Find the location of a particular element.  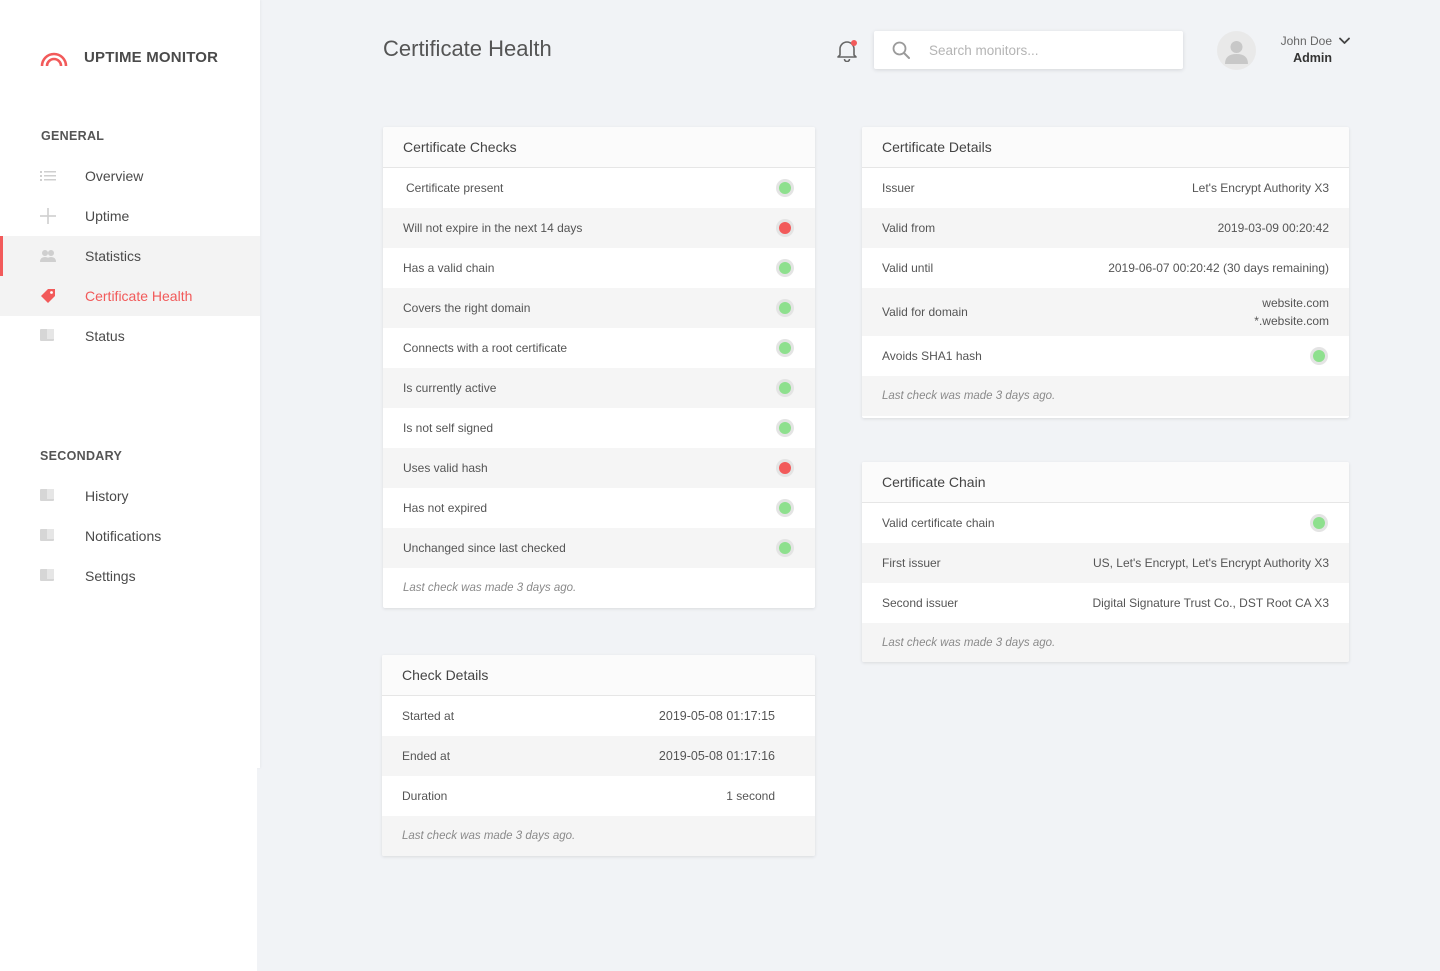

notification-badge-dot is located at coordinates (854, 43).